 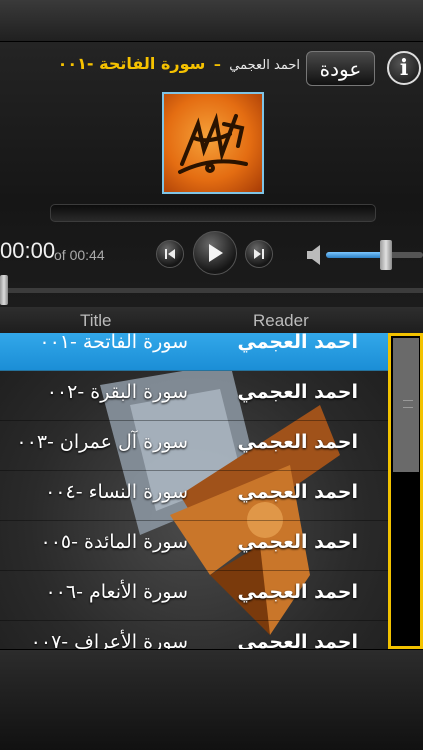 What do you see at coordinates (259, 254) in the screenshot?
I see `skip-next-icon` at bounding box center [259, 254].